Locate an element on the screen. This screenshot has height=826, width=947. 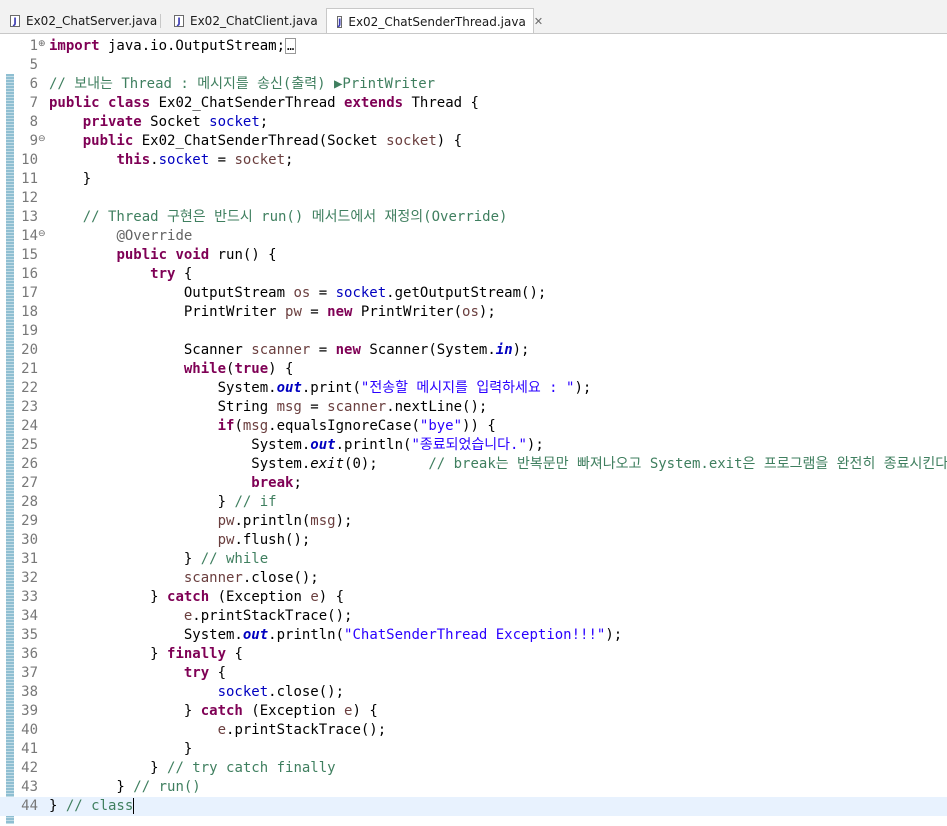
code-token: Socket is located at coordinates (175, 122).